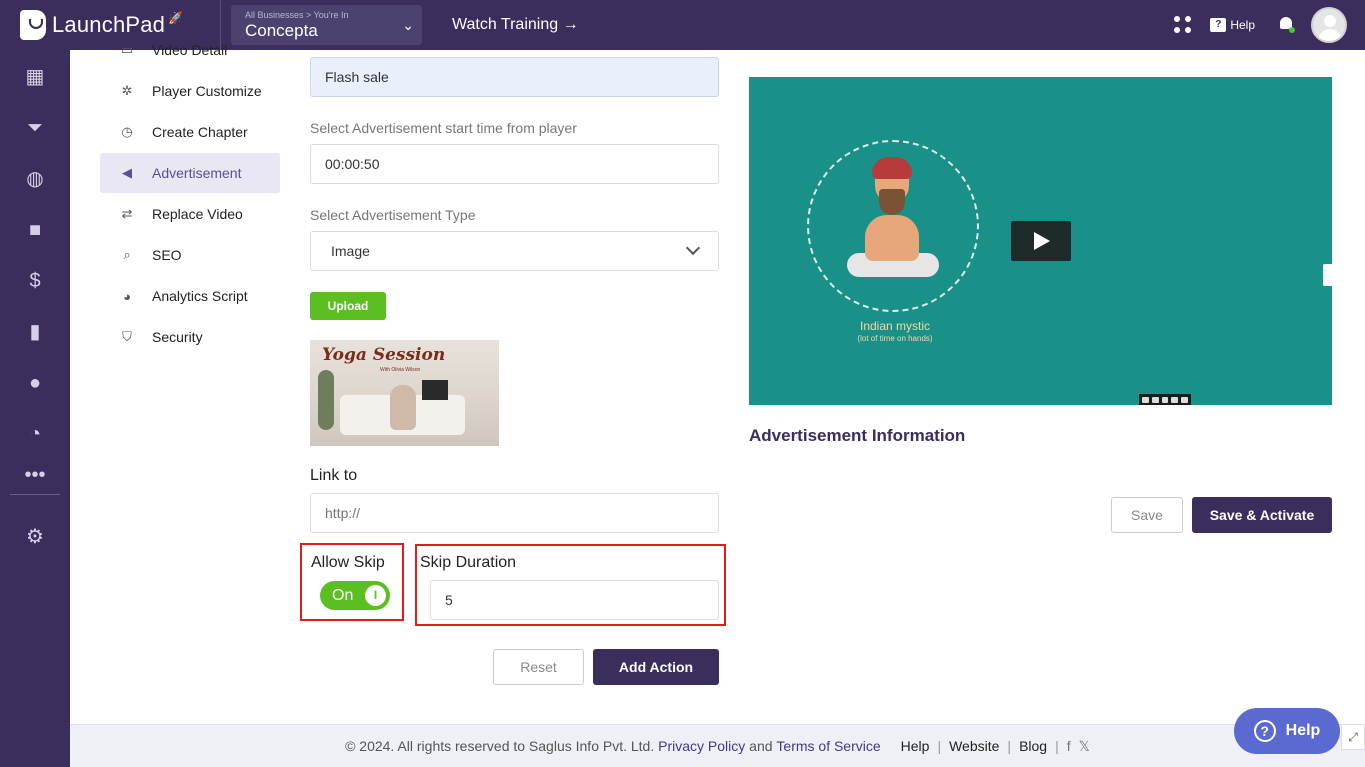 The height and width of the screenshot is (767, 1365). What do you see at coordinates (35, 230) in the screenshot?
I see `video-icon: ■` at bounding box center [35, 230].